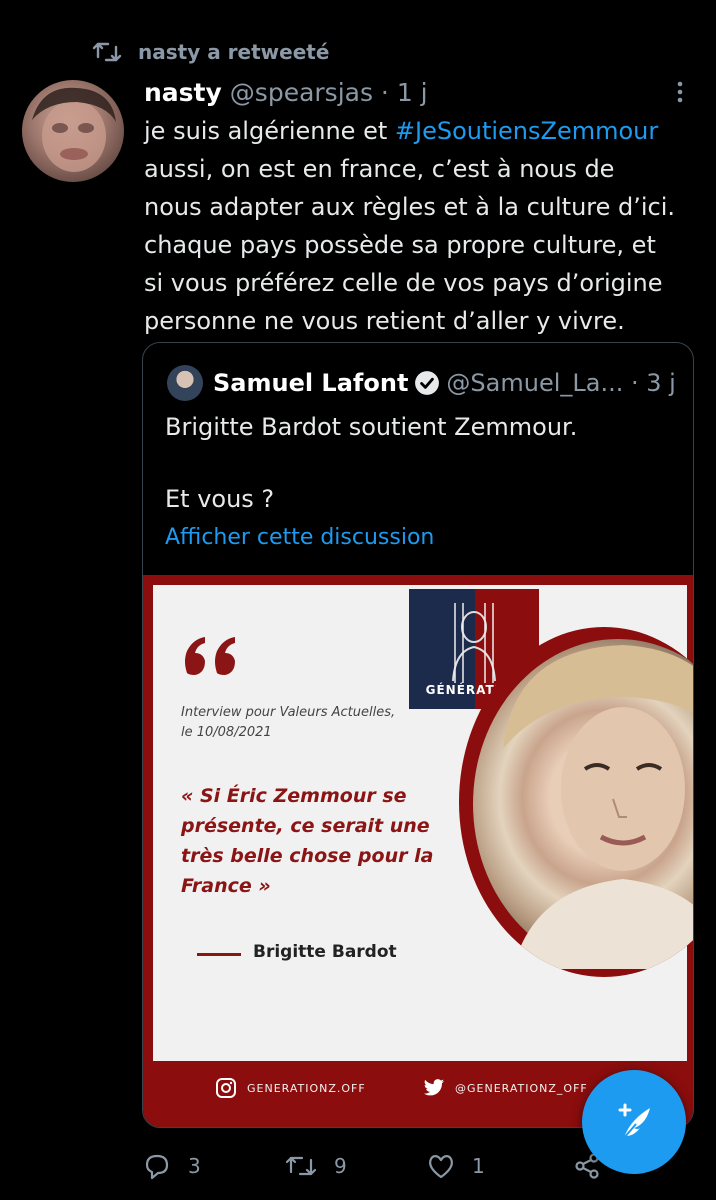  I want to click on heart-icon, so click(441, 1167).